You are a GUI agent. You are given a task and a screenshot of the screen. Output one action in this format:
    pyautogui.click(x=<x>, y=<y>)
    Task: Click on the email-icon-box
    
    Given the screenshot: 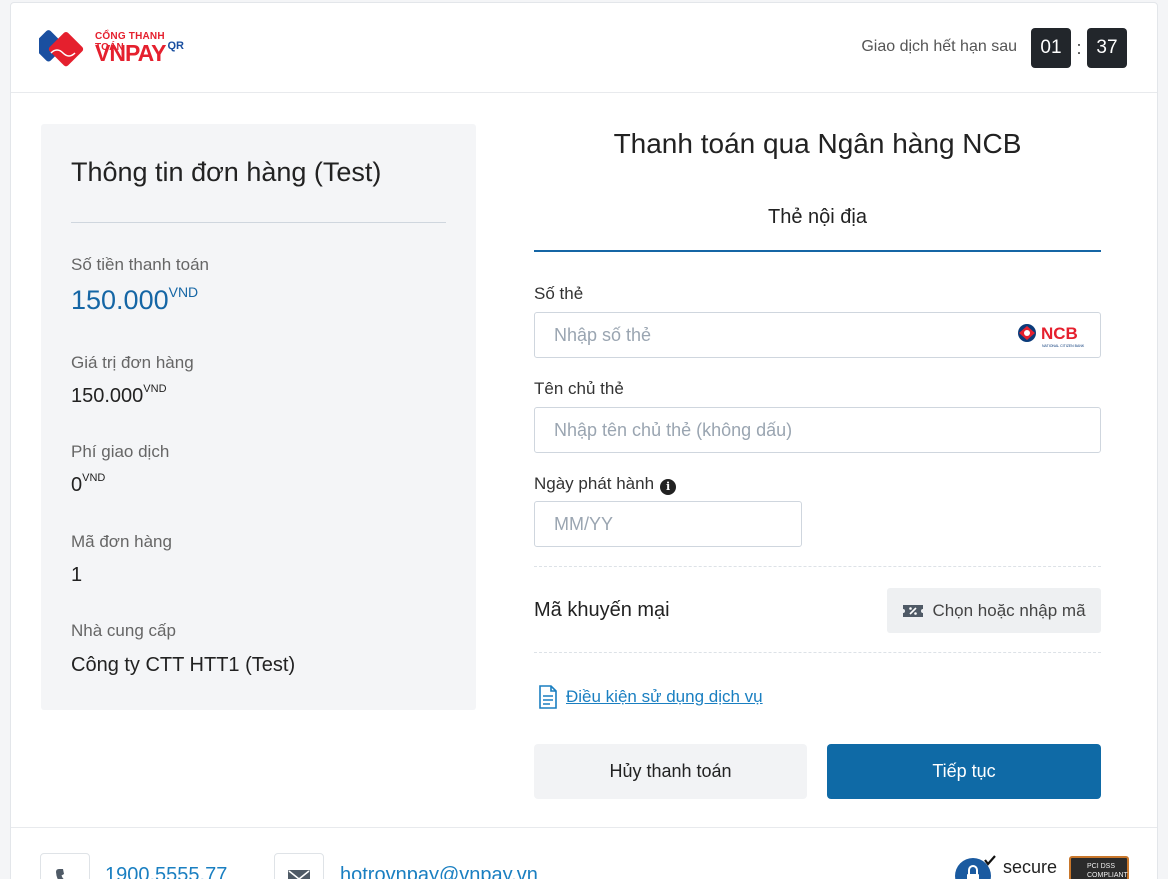 What is the action you would take?
    pyautogui.click(x=299, y=866)
    